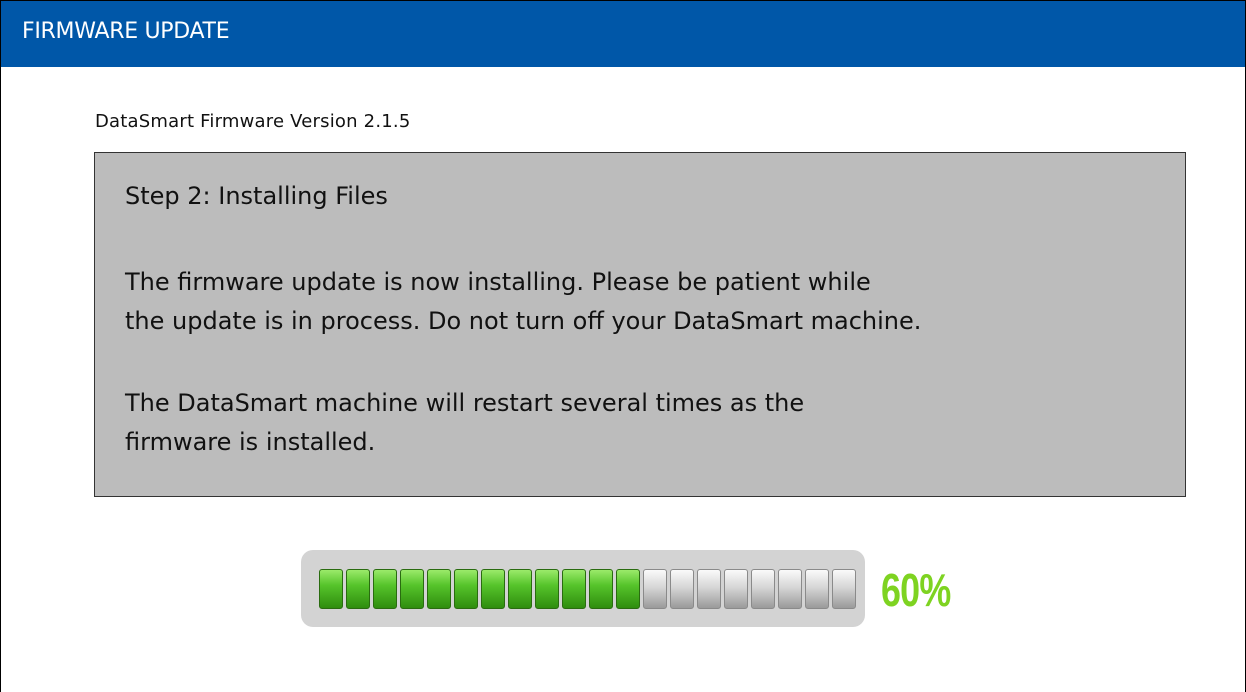 The image size is (1246, 692). I want to click on window-title: FIRMWARE UPDATE, so click(126, 31).